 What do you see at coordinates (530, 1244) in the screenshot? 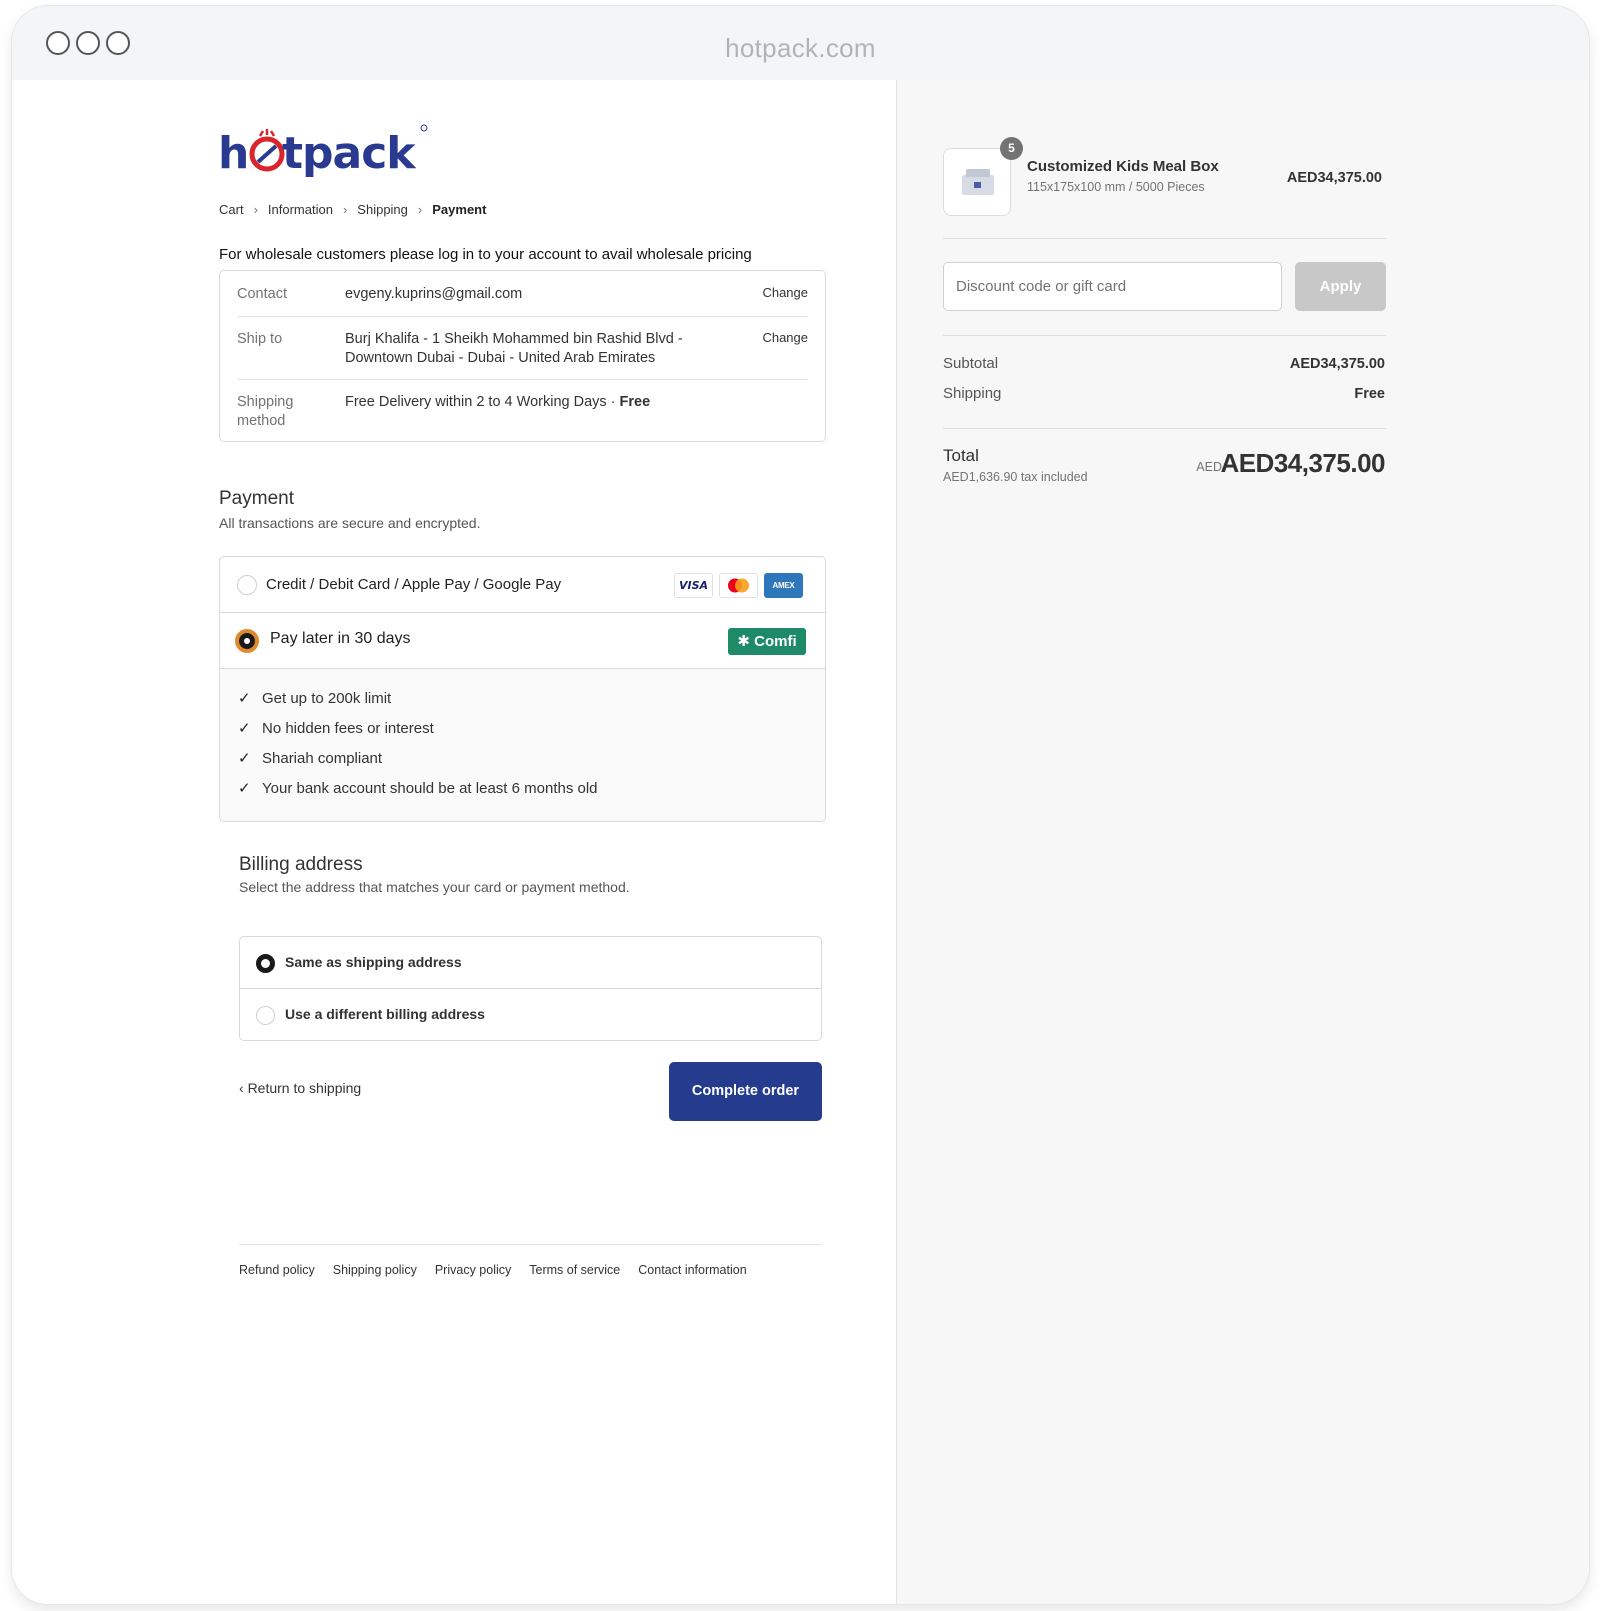
I see `footer-divider` at bounding box center [530, 1244].